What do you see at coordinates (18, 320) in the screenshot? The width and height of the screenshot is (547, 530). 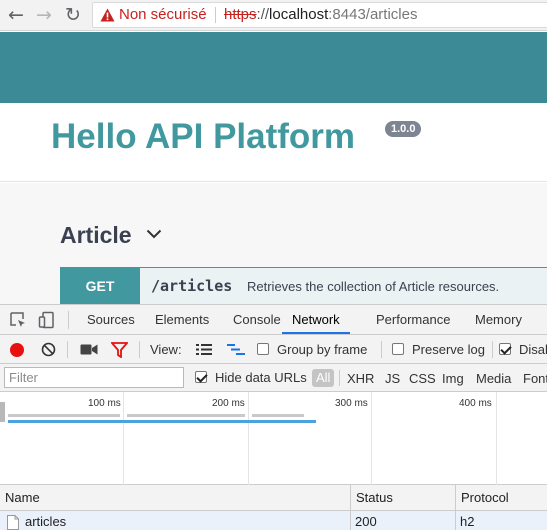 I see `inspect-element-icon` at bounding box center [18, 320].